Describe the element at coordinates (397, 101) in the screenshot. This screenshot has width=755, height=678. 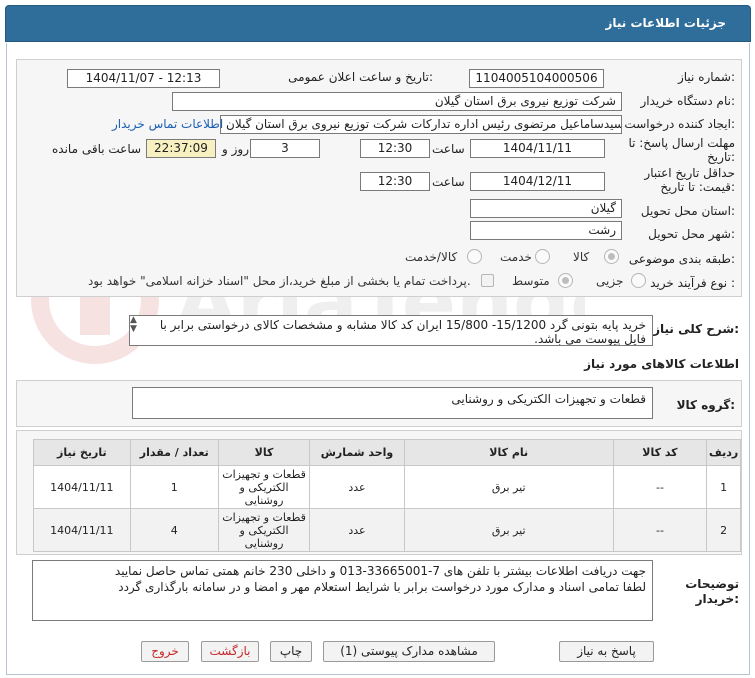
I see `buyer-org-field: شرکت توزیع نیروی برق استان گیلان` at that location.